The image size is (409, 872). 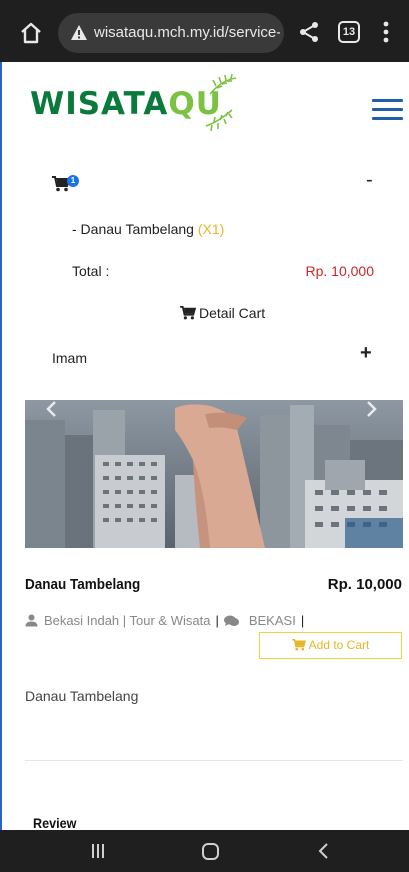 I want to click on product-meta: Bekasi Indah | Tour & Wisata | BEKASI |, so click(x=167, y=620).